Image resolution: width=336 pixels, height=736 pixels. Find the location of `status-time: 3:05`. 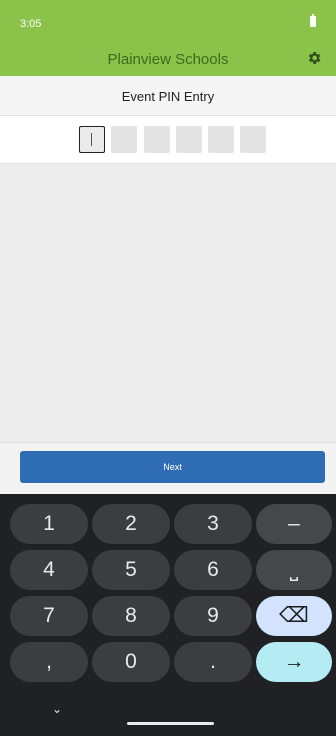

status-time: 3:05 is located at coordinates (31, 24).